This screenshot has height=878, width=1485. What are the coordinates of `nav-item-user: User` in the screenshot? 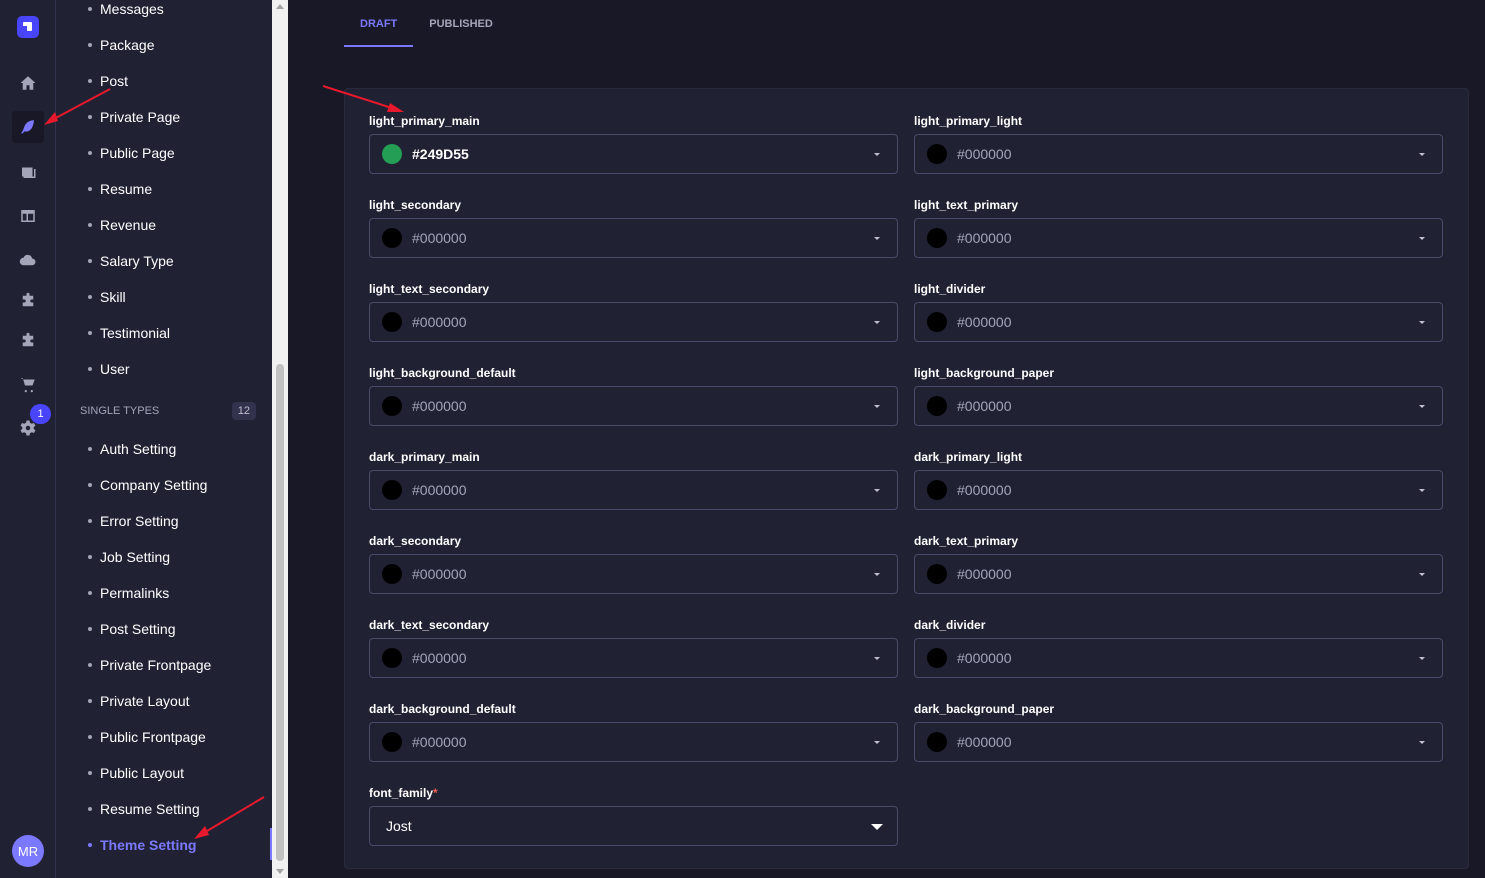 It's located at (109, 369).